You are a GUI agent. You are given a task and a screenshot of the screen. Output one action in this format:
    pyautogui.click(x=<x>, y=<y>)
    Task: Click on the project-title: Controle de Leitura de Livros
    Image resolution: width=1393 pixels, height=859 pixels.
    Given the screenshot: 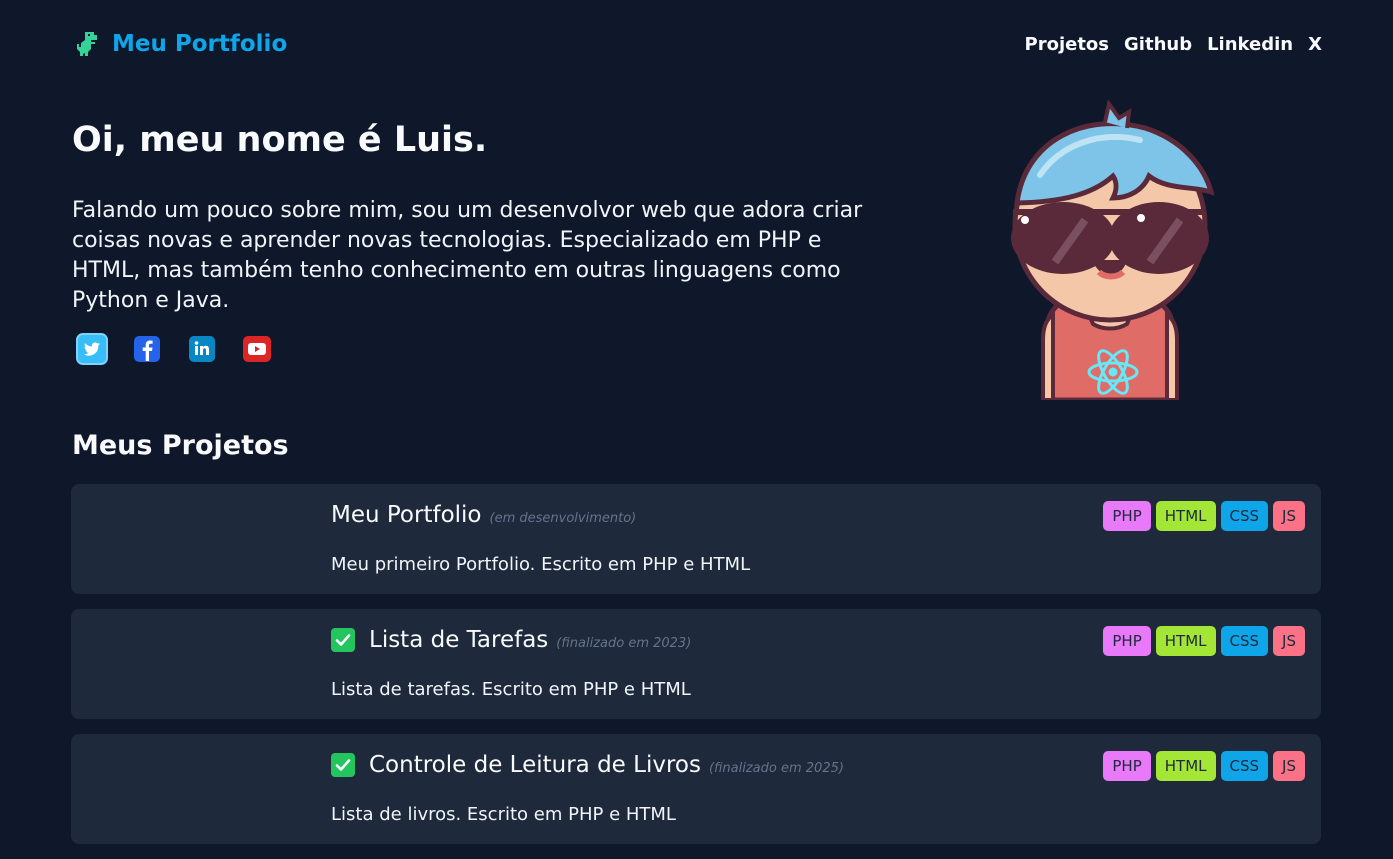 What is the action you would take?
    pyautogui.click(x=535, y=765)
    